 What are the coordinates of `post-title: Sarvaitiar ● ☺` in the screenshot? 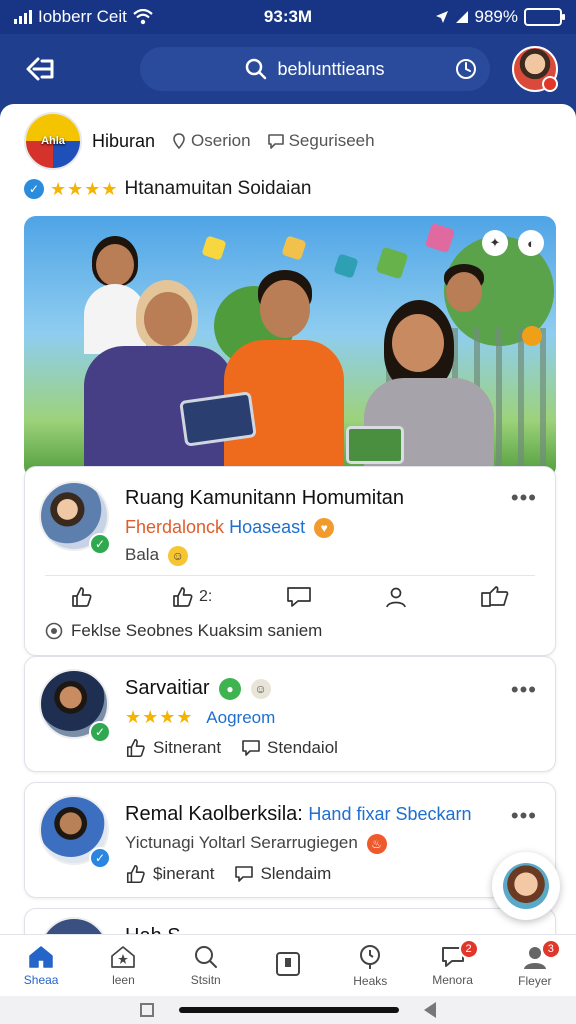 It's located at (198, 688).